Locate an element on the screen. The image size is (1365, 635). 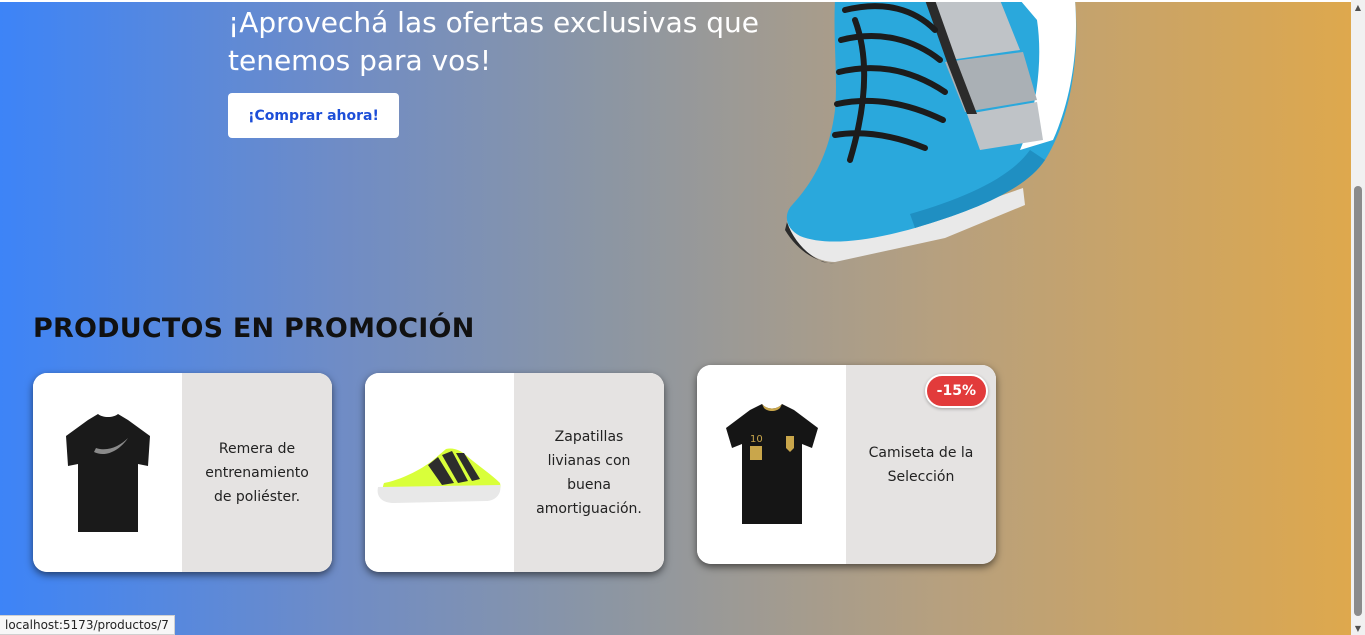
svg-text: 10 is located at coordinates (756, 439).